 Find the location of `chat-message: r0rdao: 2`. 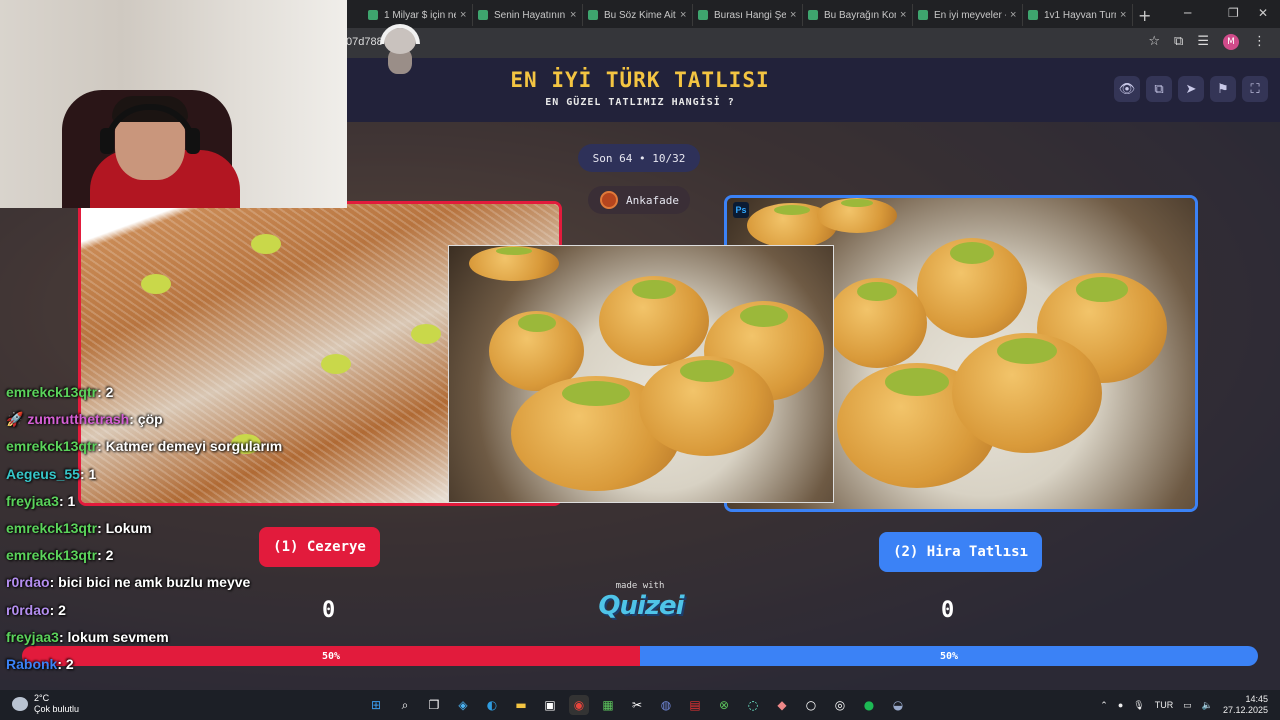

chat-message: r0rdao: 2 is located at coordinates (36, 609).